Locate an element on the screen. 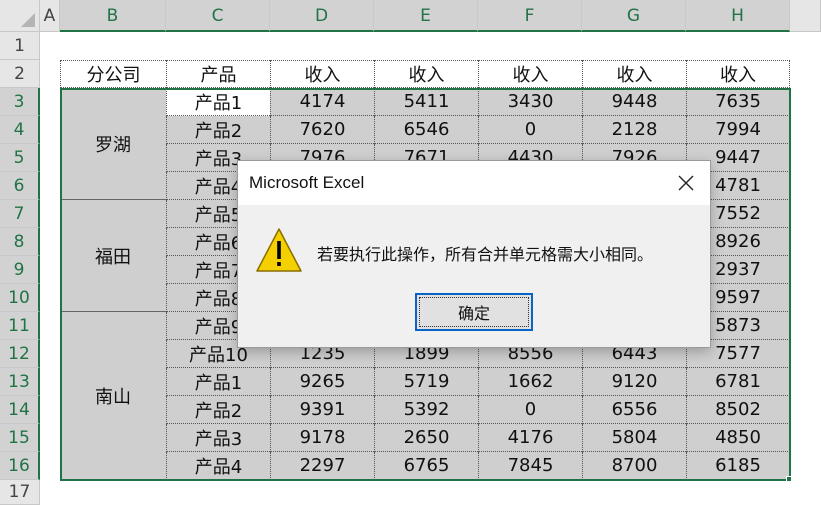  row-header-17: 17 is located at coordinates (20, 492).